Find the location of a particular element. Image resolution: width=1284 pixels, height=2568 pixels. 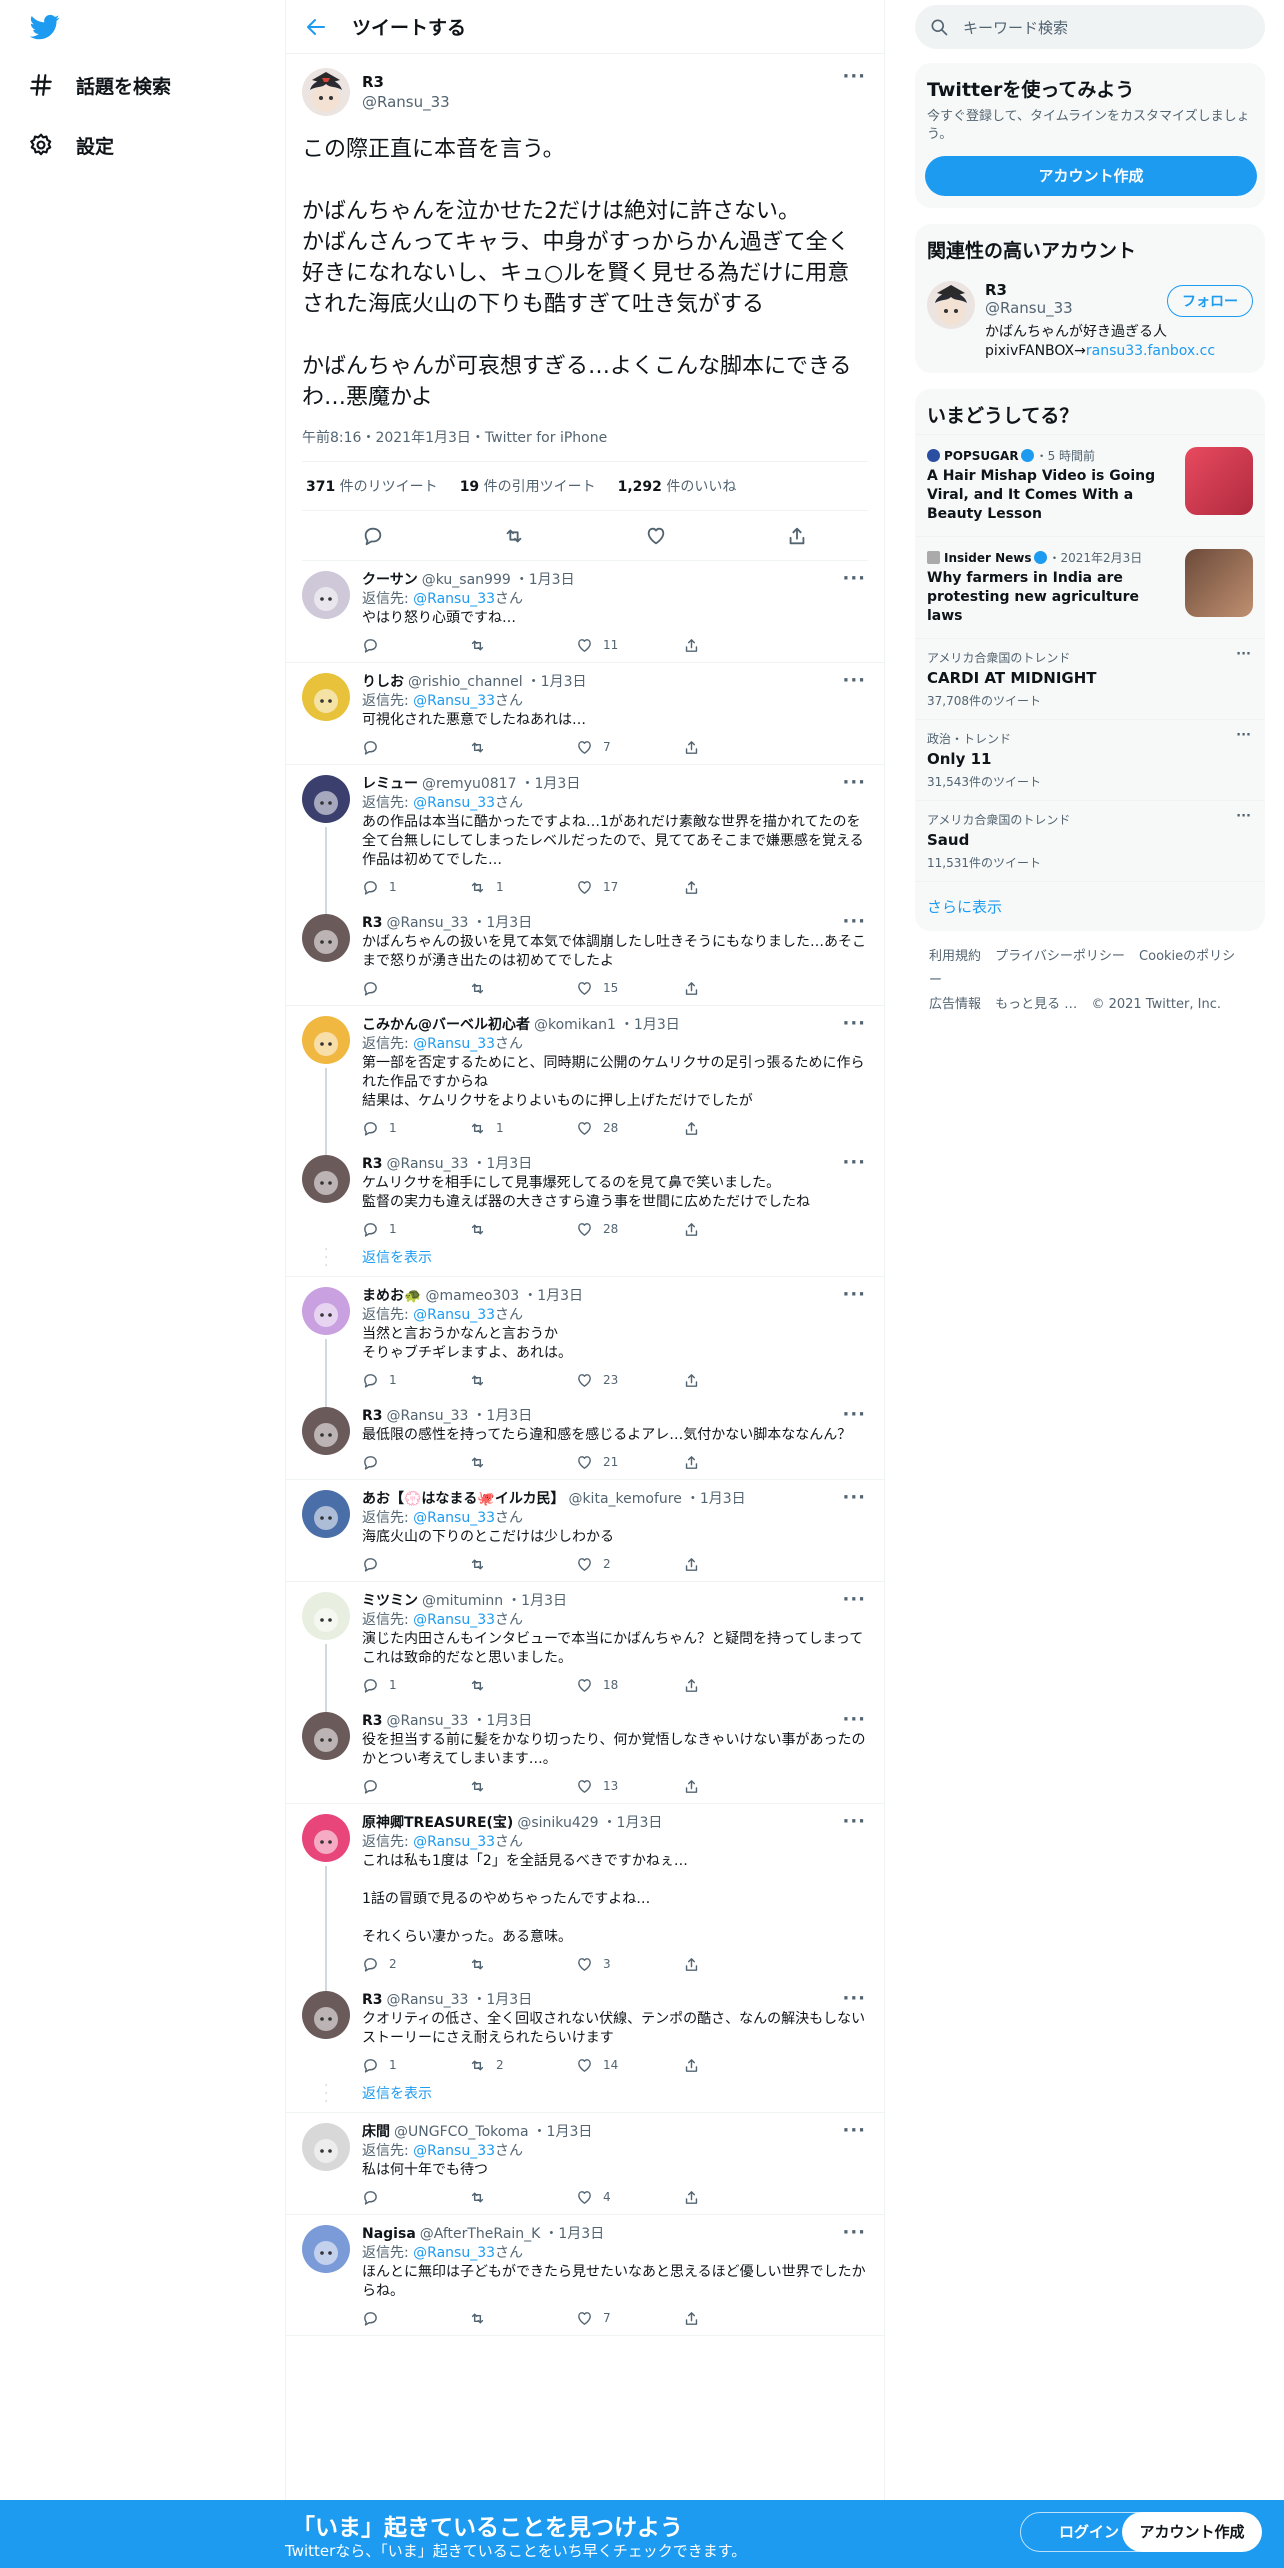

like-button: 13 is located at coordinates (629, 1786).